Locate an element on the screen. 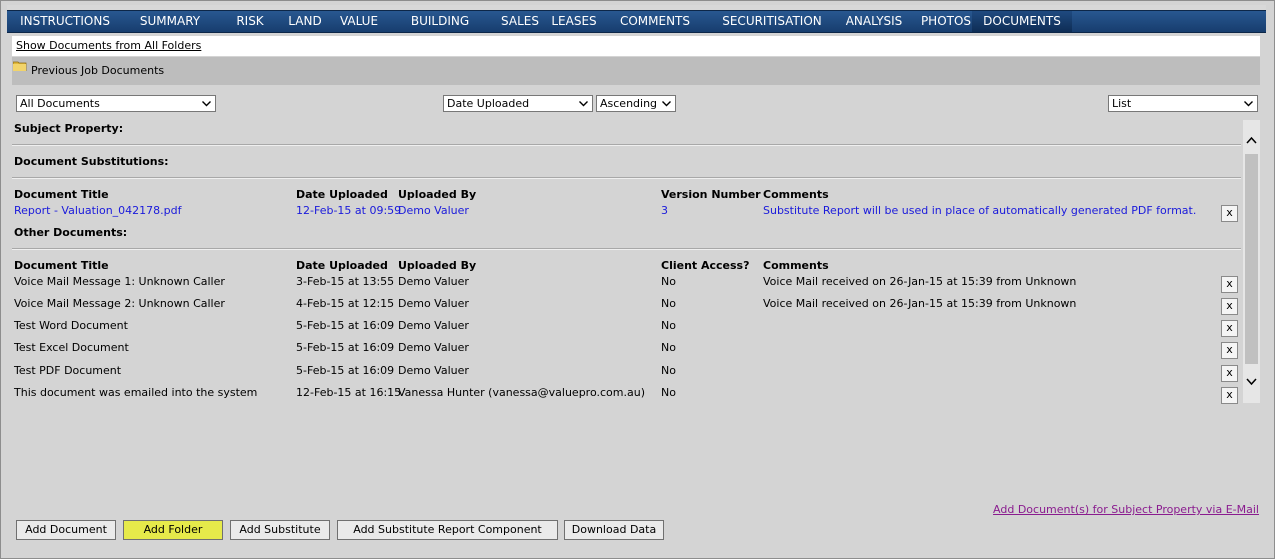 The image size is (1275, 559). tab-risk: RISK is located at coordinates (250, 21).